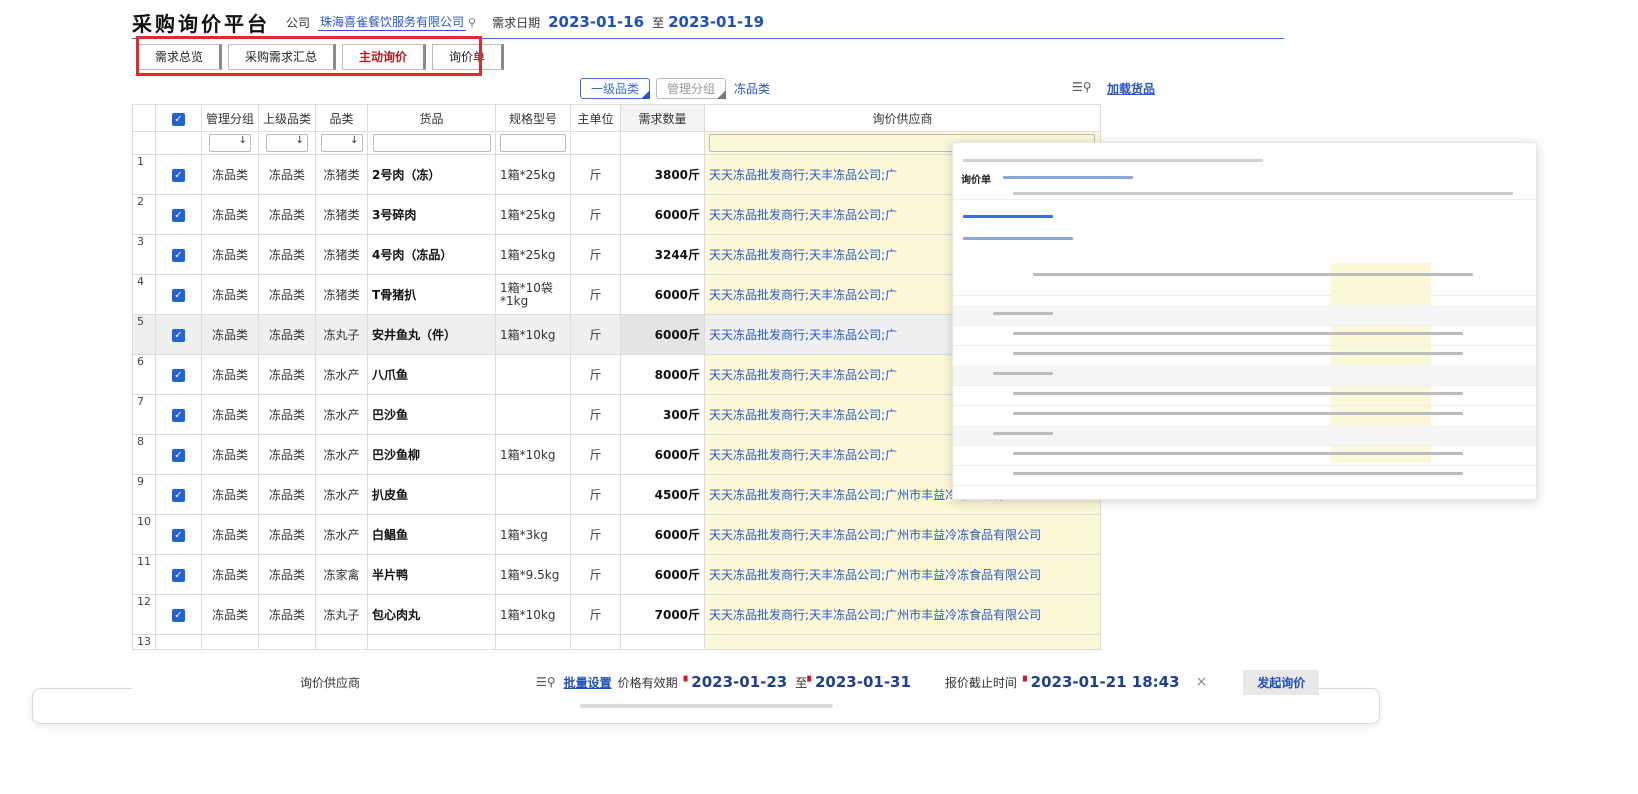  Describe the element at coordinates (716, 22) in the screenshot. I see `date-to: 2023-01-19` at that location.